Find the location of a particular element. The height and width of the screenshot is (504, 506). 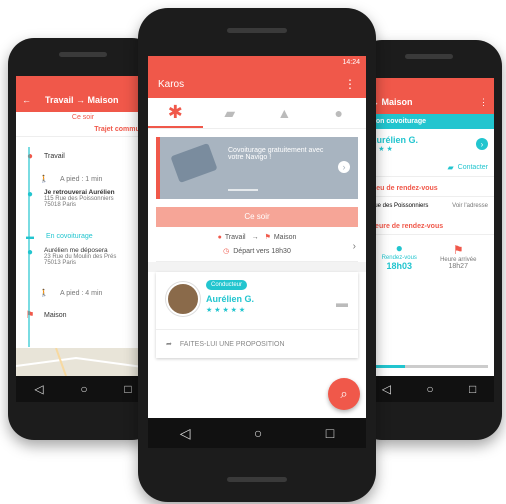

driver-stars: ★ ★ ★ ★ ★ is located at coordinates (226, 310).